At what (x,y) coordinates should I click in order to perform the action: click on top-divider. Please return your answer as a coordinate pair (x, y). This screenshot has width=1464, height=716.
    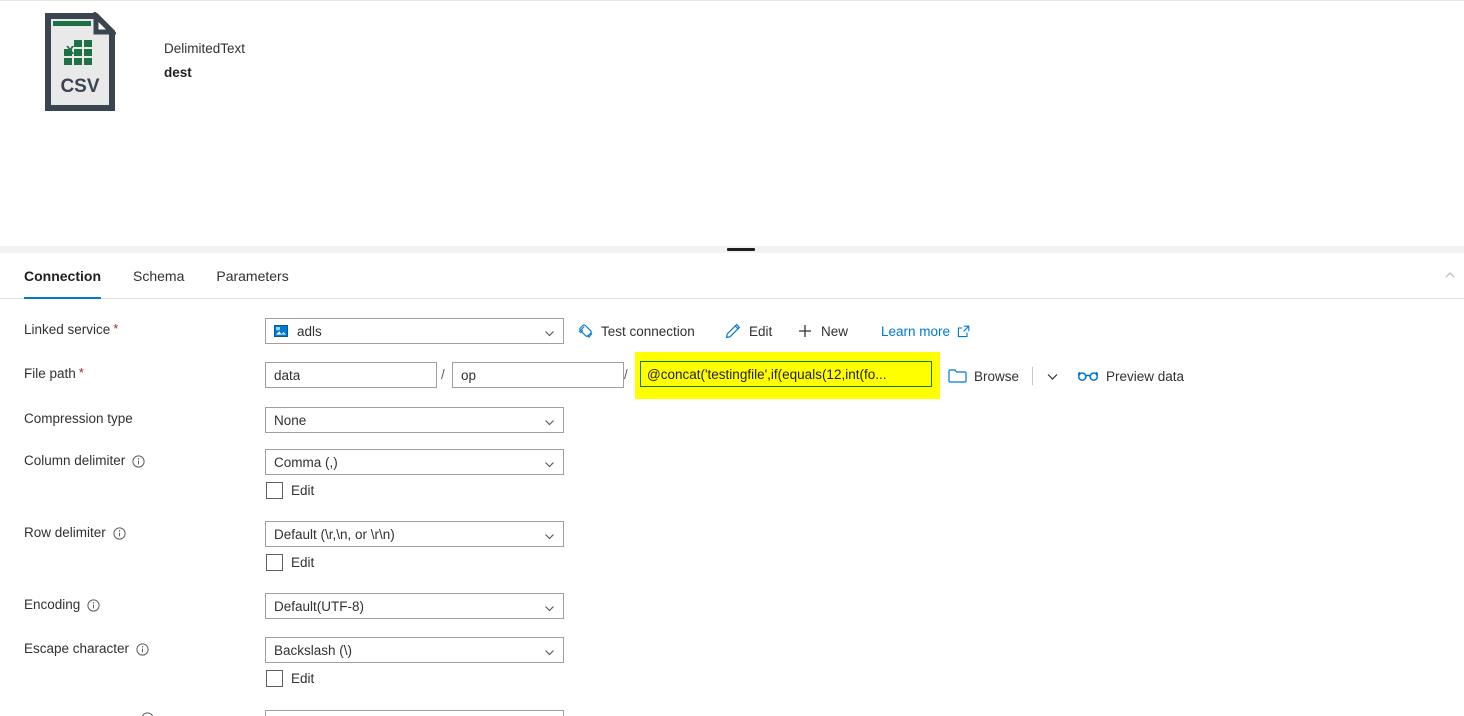
    Looking at the image, I should click on (732, 0).